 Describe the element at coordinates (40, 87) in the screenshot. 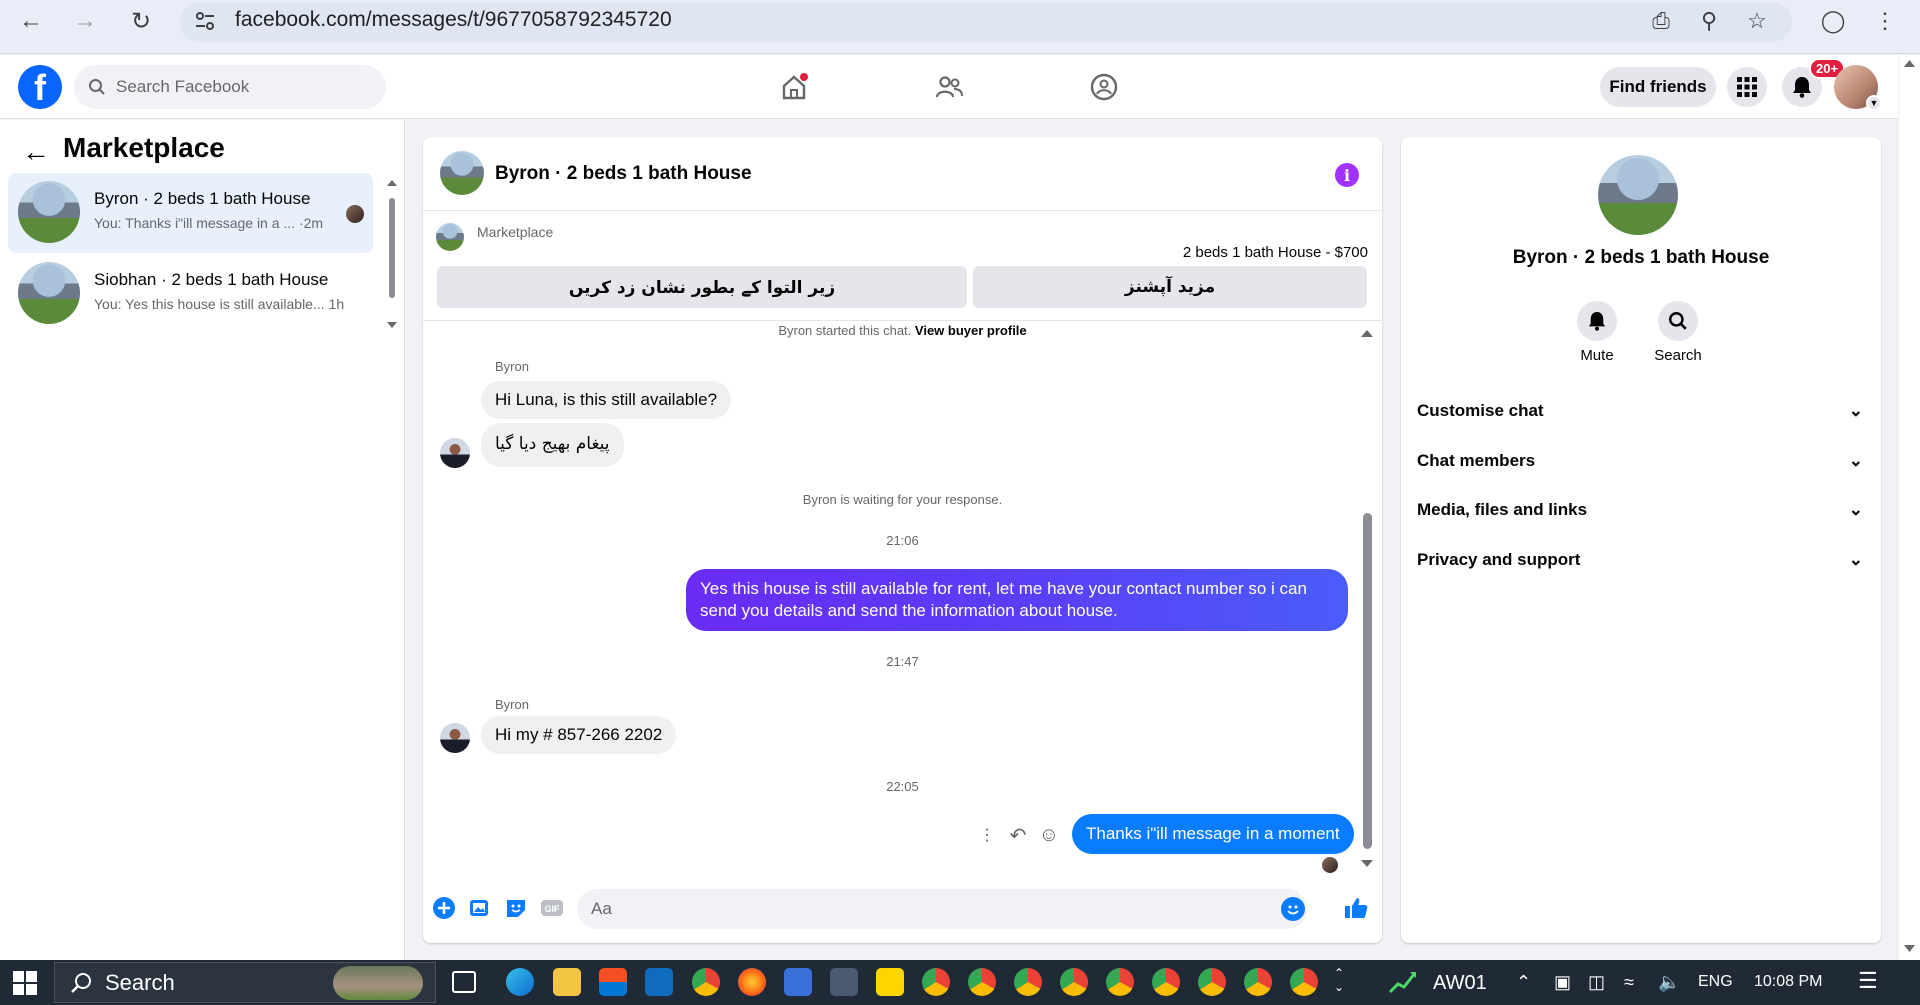

I see `facebook-logo-icon: f` at that location.